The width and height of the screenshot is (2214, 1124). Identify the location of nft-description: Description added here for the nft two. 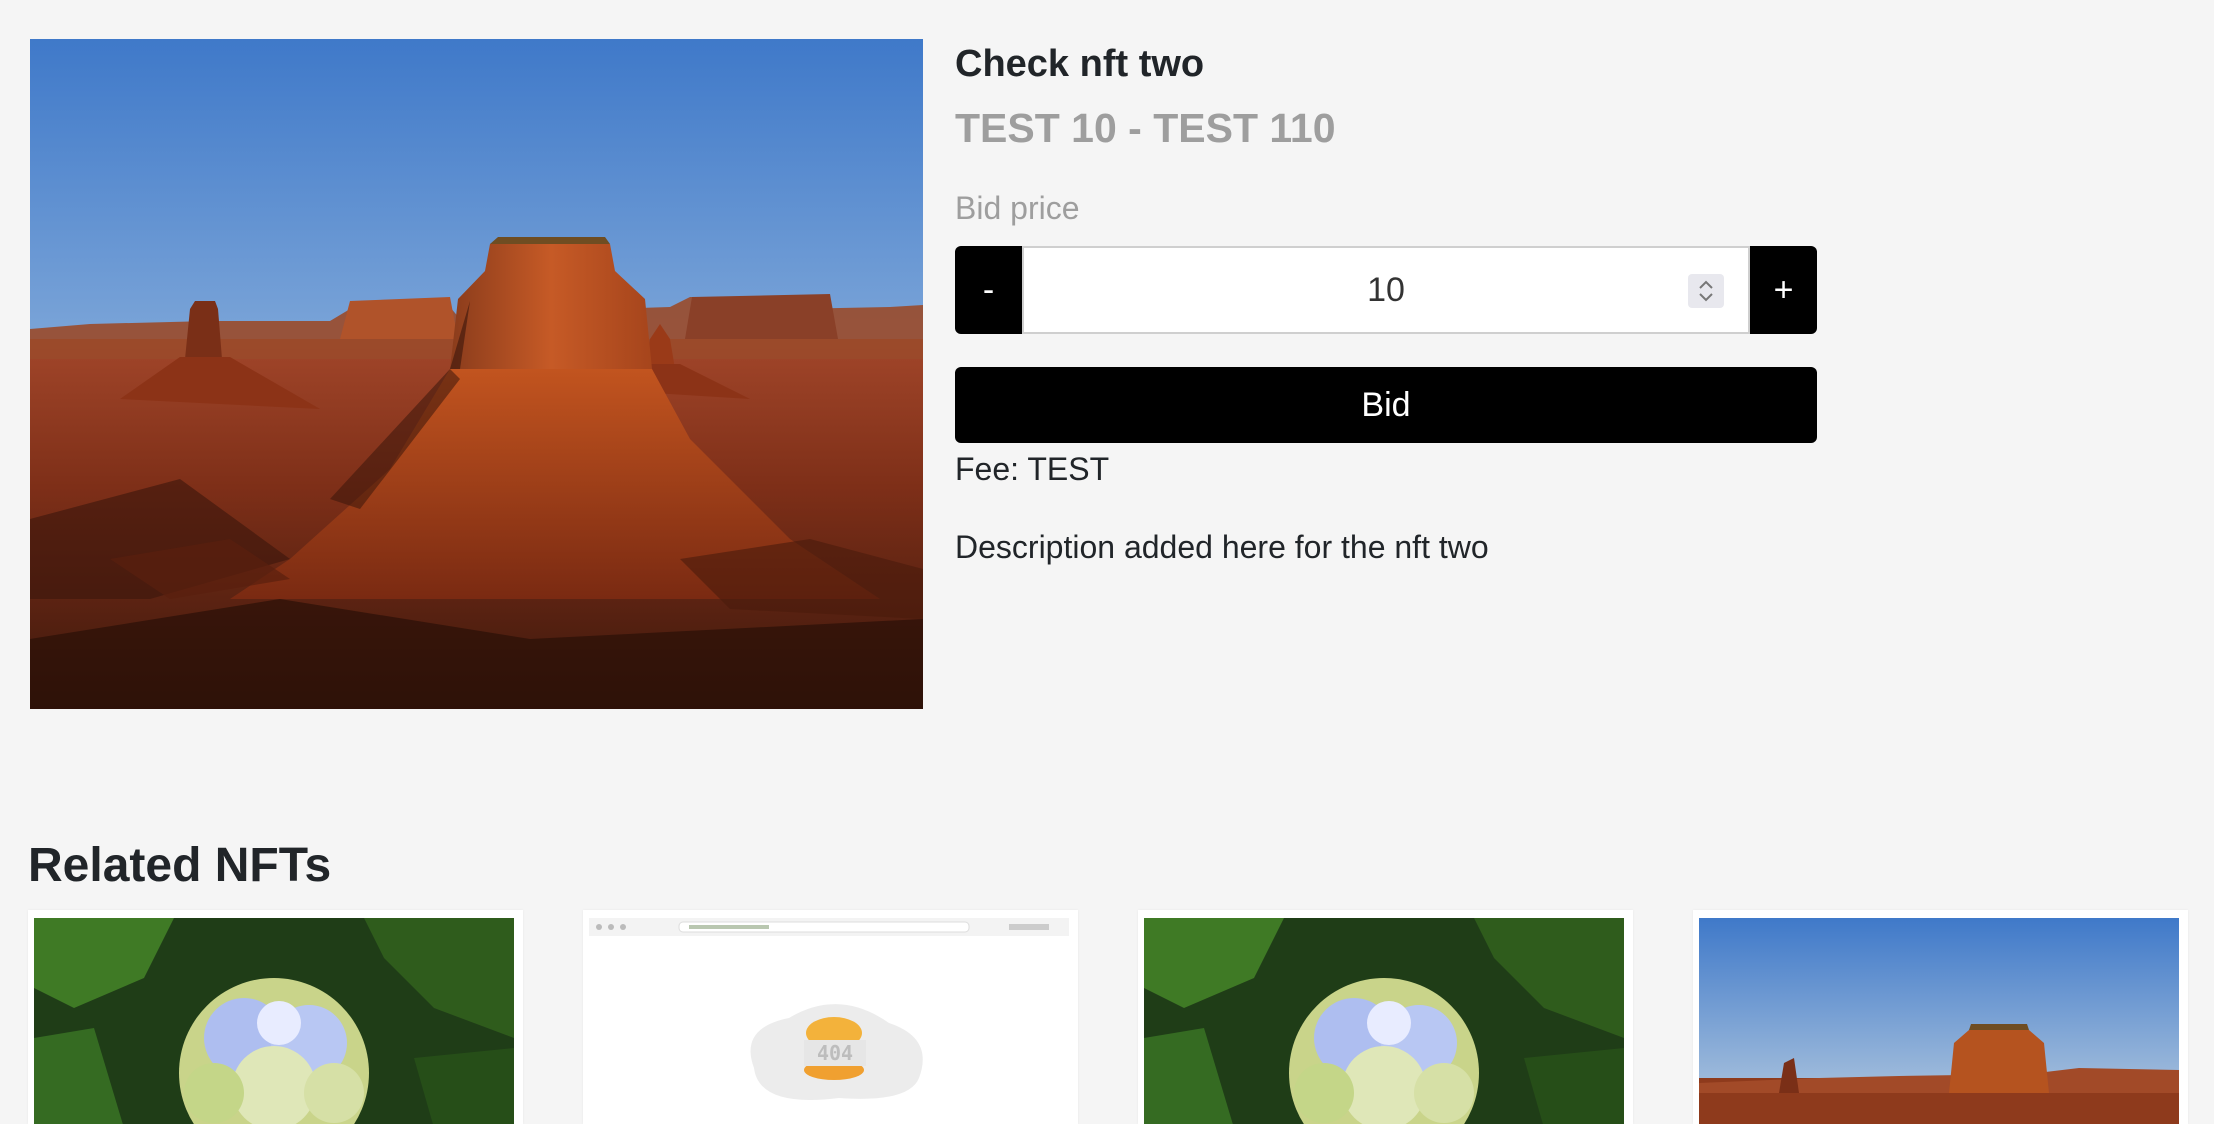
(1222, 547).